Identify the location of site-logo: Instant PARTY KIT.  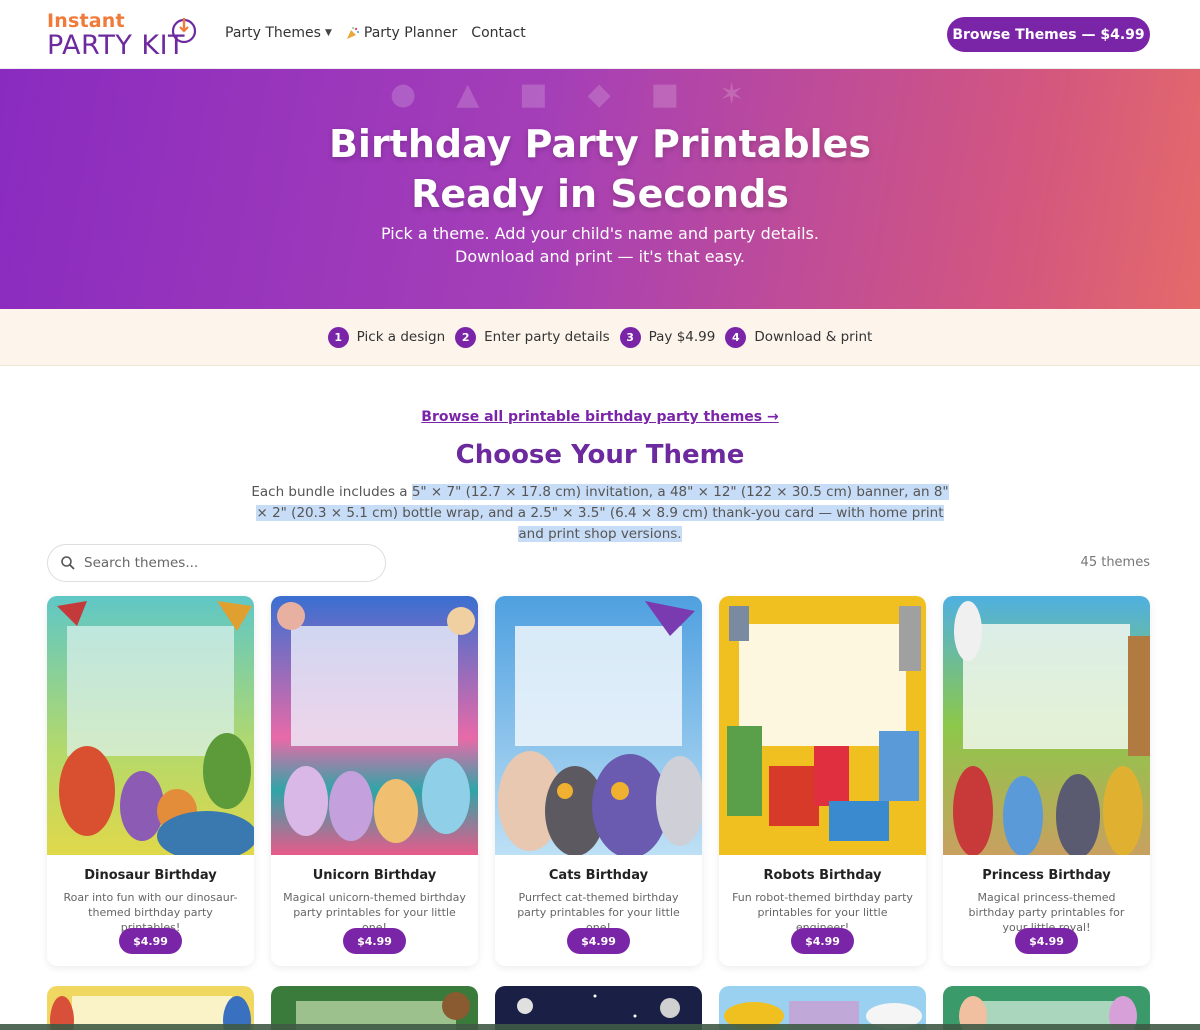
(127, 35).